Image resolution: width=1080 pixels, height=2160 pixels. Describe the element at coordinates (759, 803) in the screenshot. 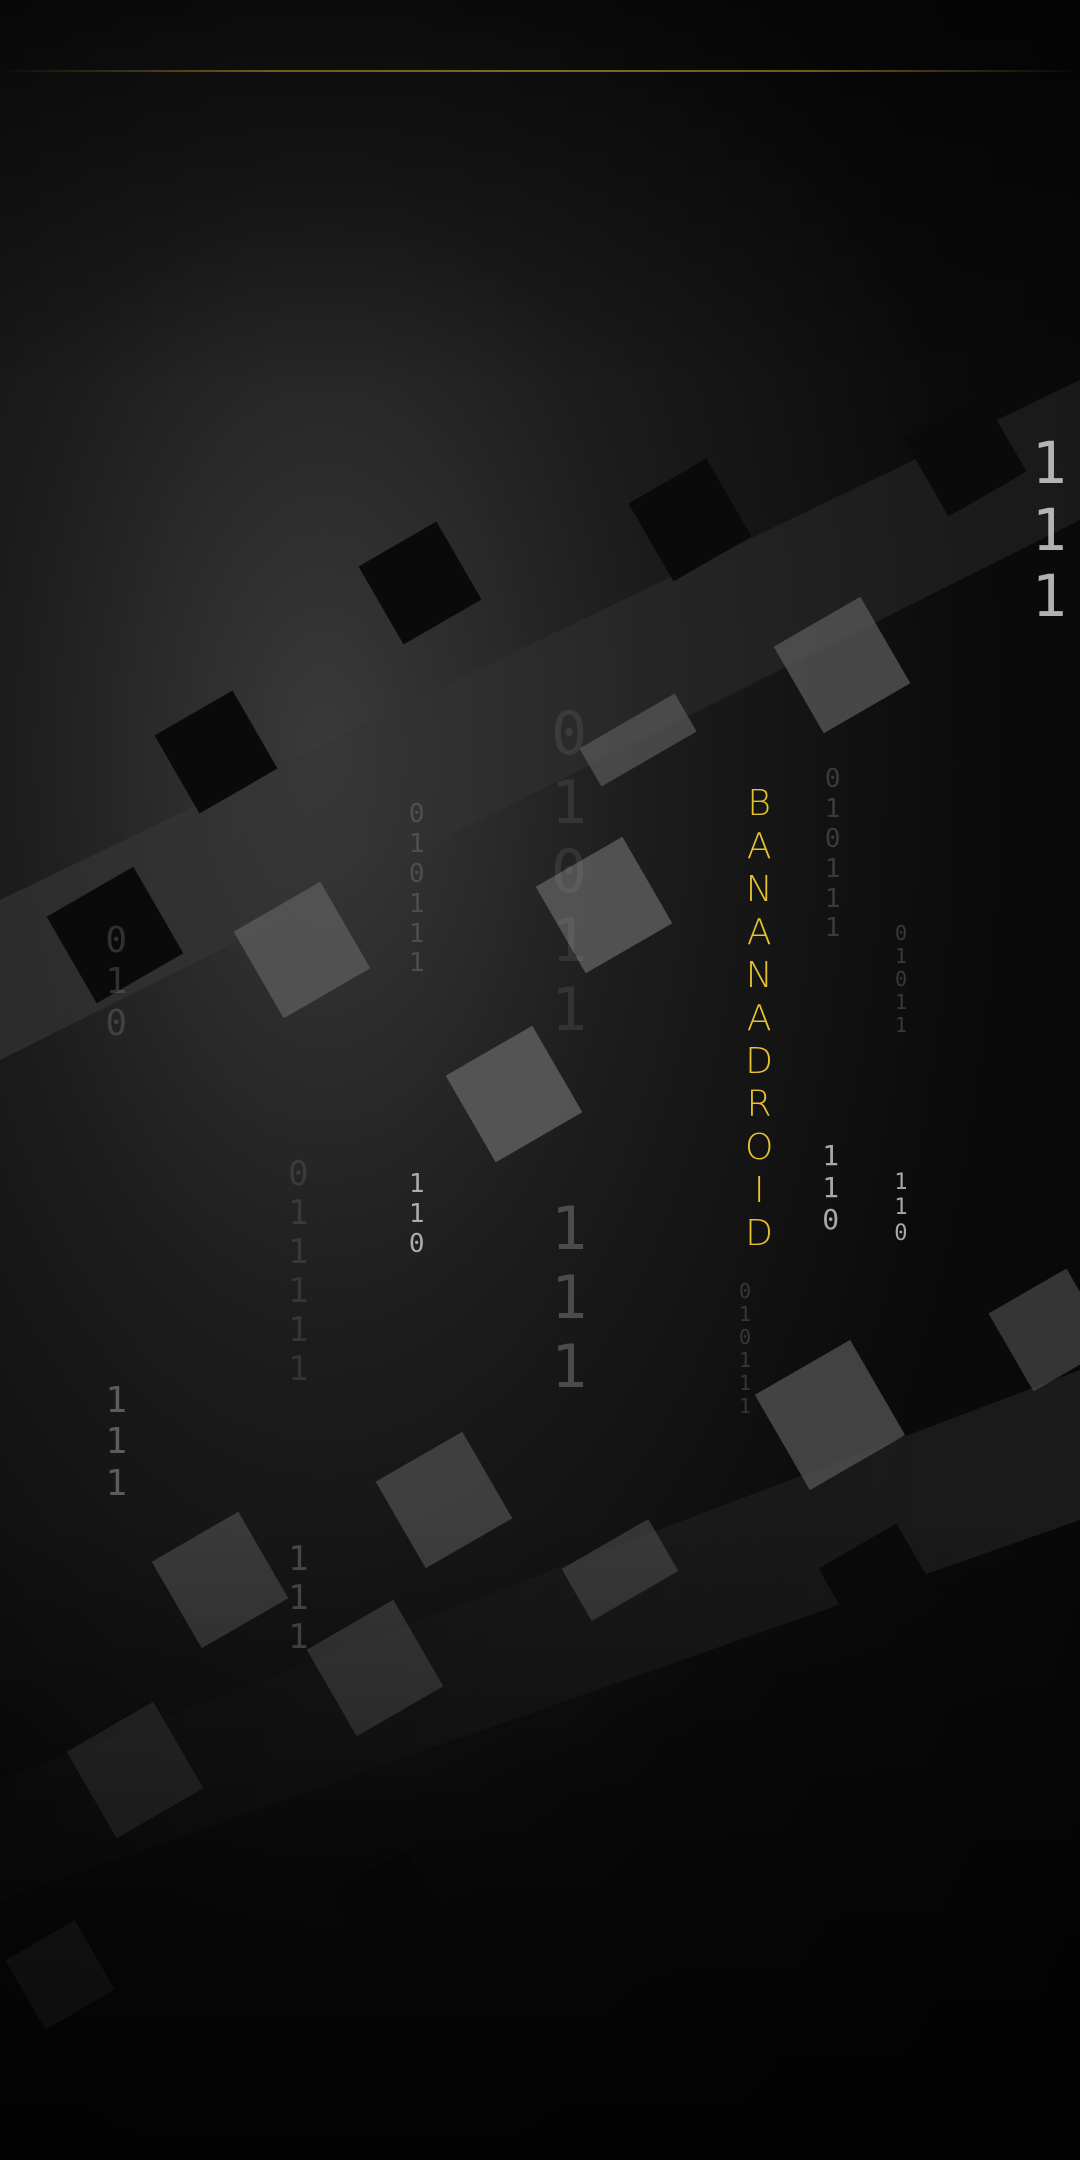

I see `brand-letter: B` at that location.